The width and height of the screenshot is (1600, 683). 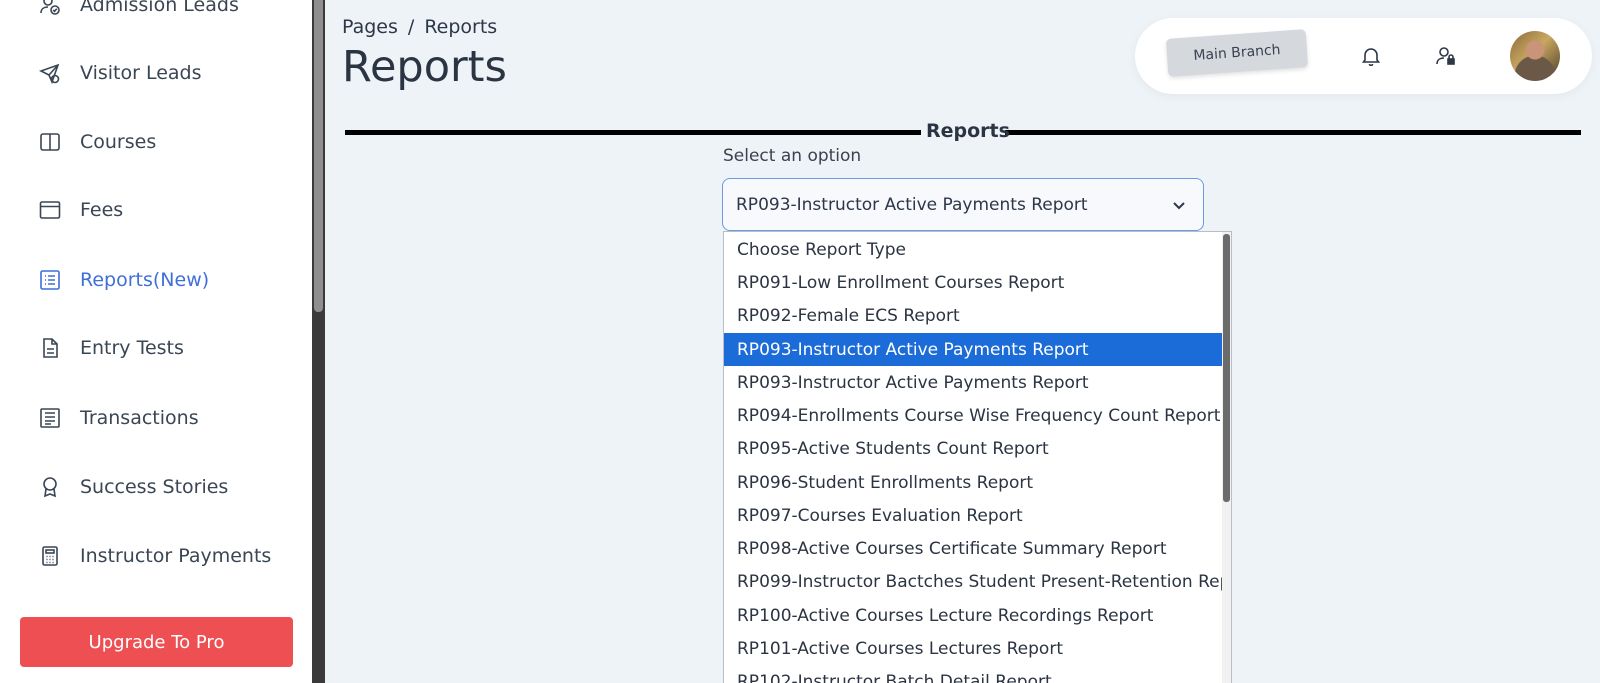 I want to click on dropdown-option: RP096-Student Enrollments Report, so click(x=974, y=482).